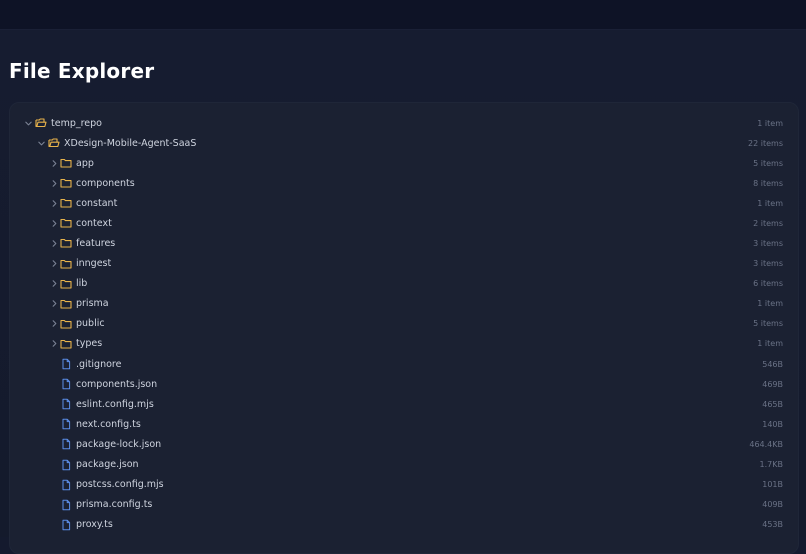 The width and height of the screenshot is (806, 554). What do you see at coordinates (772, 505) in the screenshot?
I see `file-size: 409B` at bounding box center [772, 505].